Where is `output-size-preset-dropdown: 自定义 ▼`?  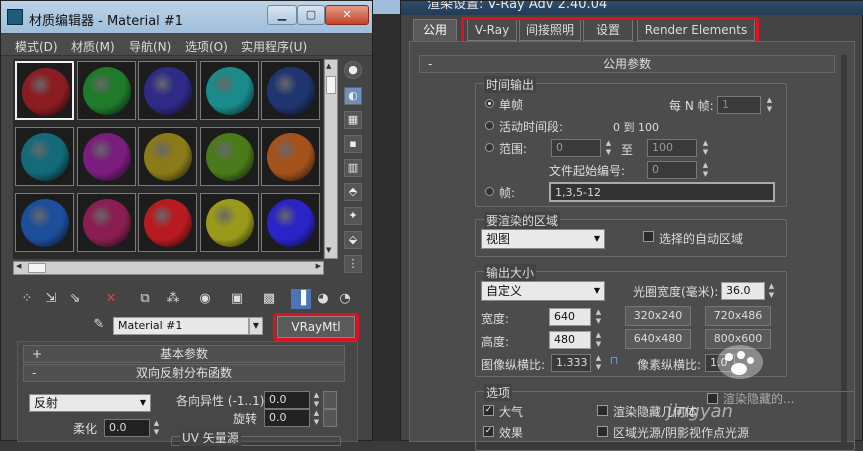
output-size-preset-dropdown: 自定义 ▼ is located at coordinates (543, 291).